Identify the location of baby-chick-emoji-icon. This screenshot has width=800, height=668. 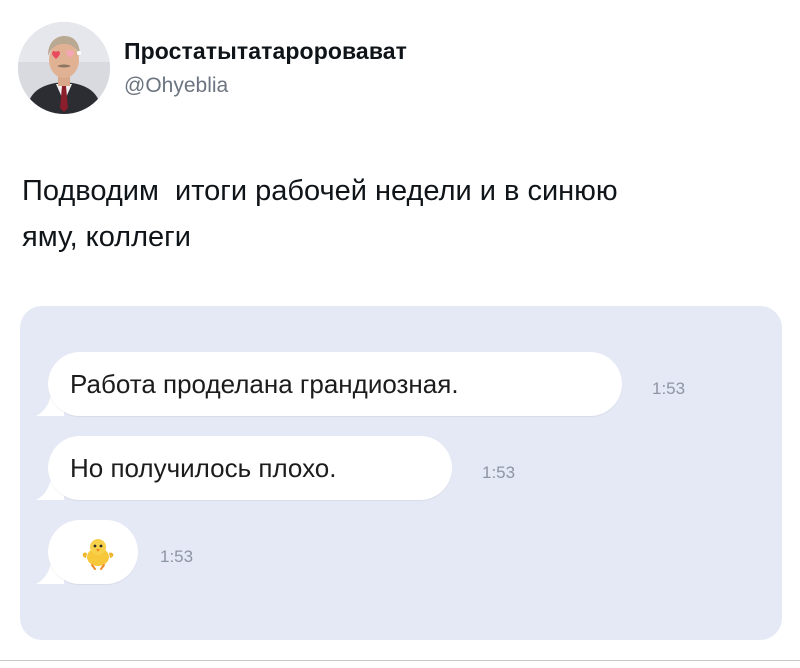
(98, 554).